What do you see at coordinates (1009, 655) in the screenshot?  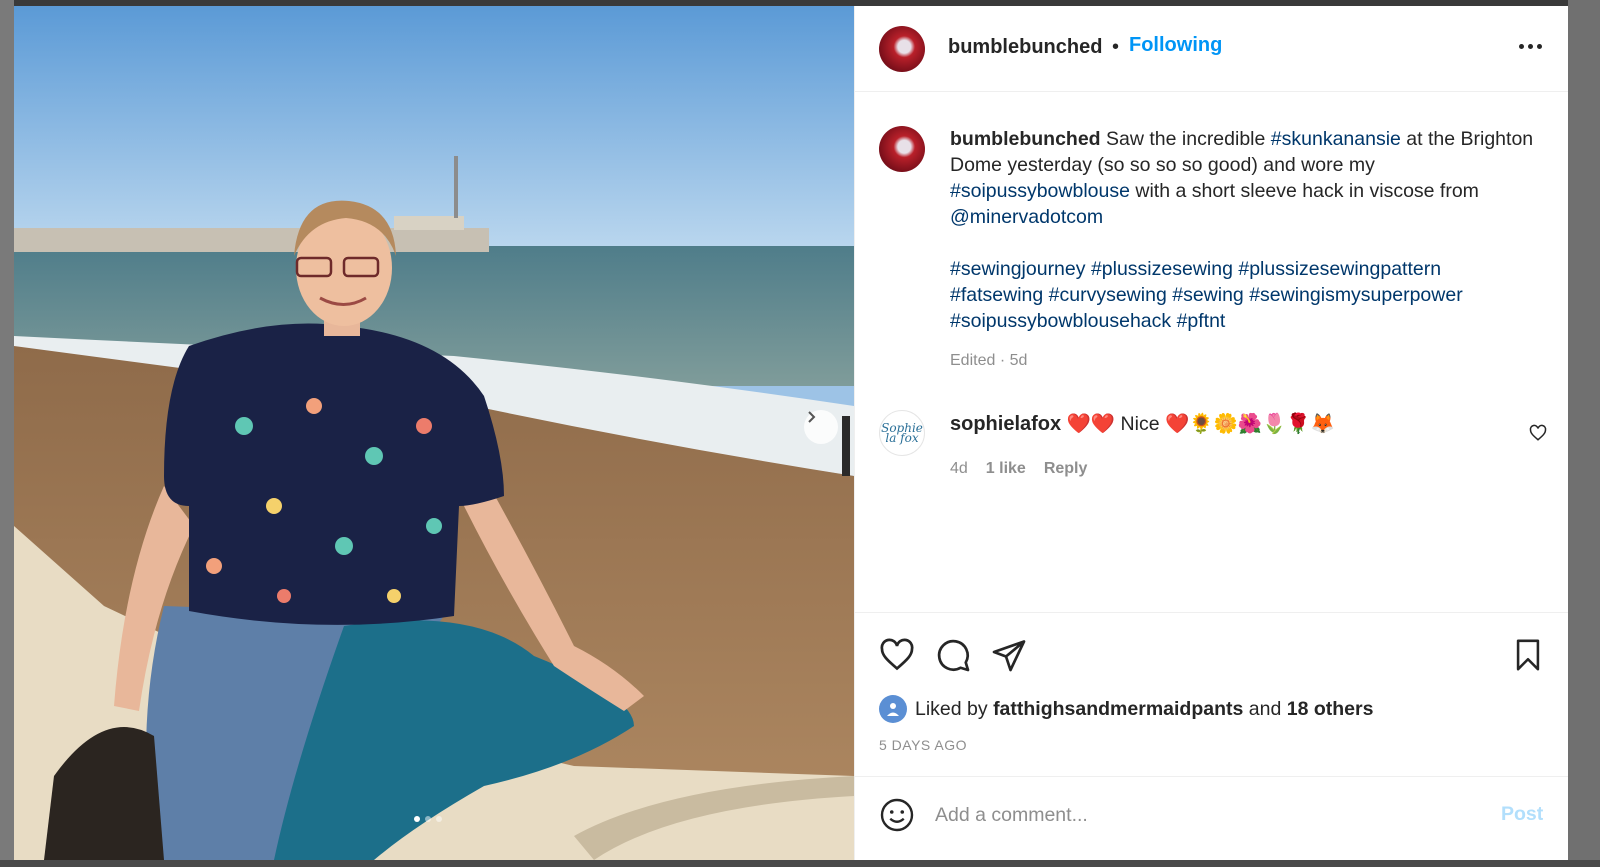 I see `share-send-icon` at bounding box center [1009, 655].